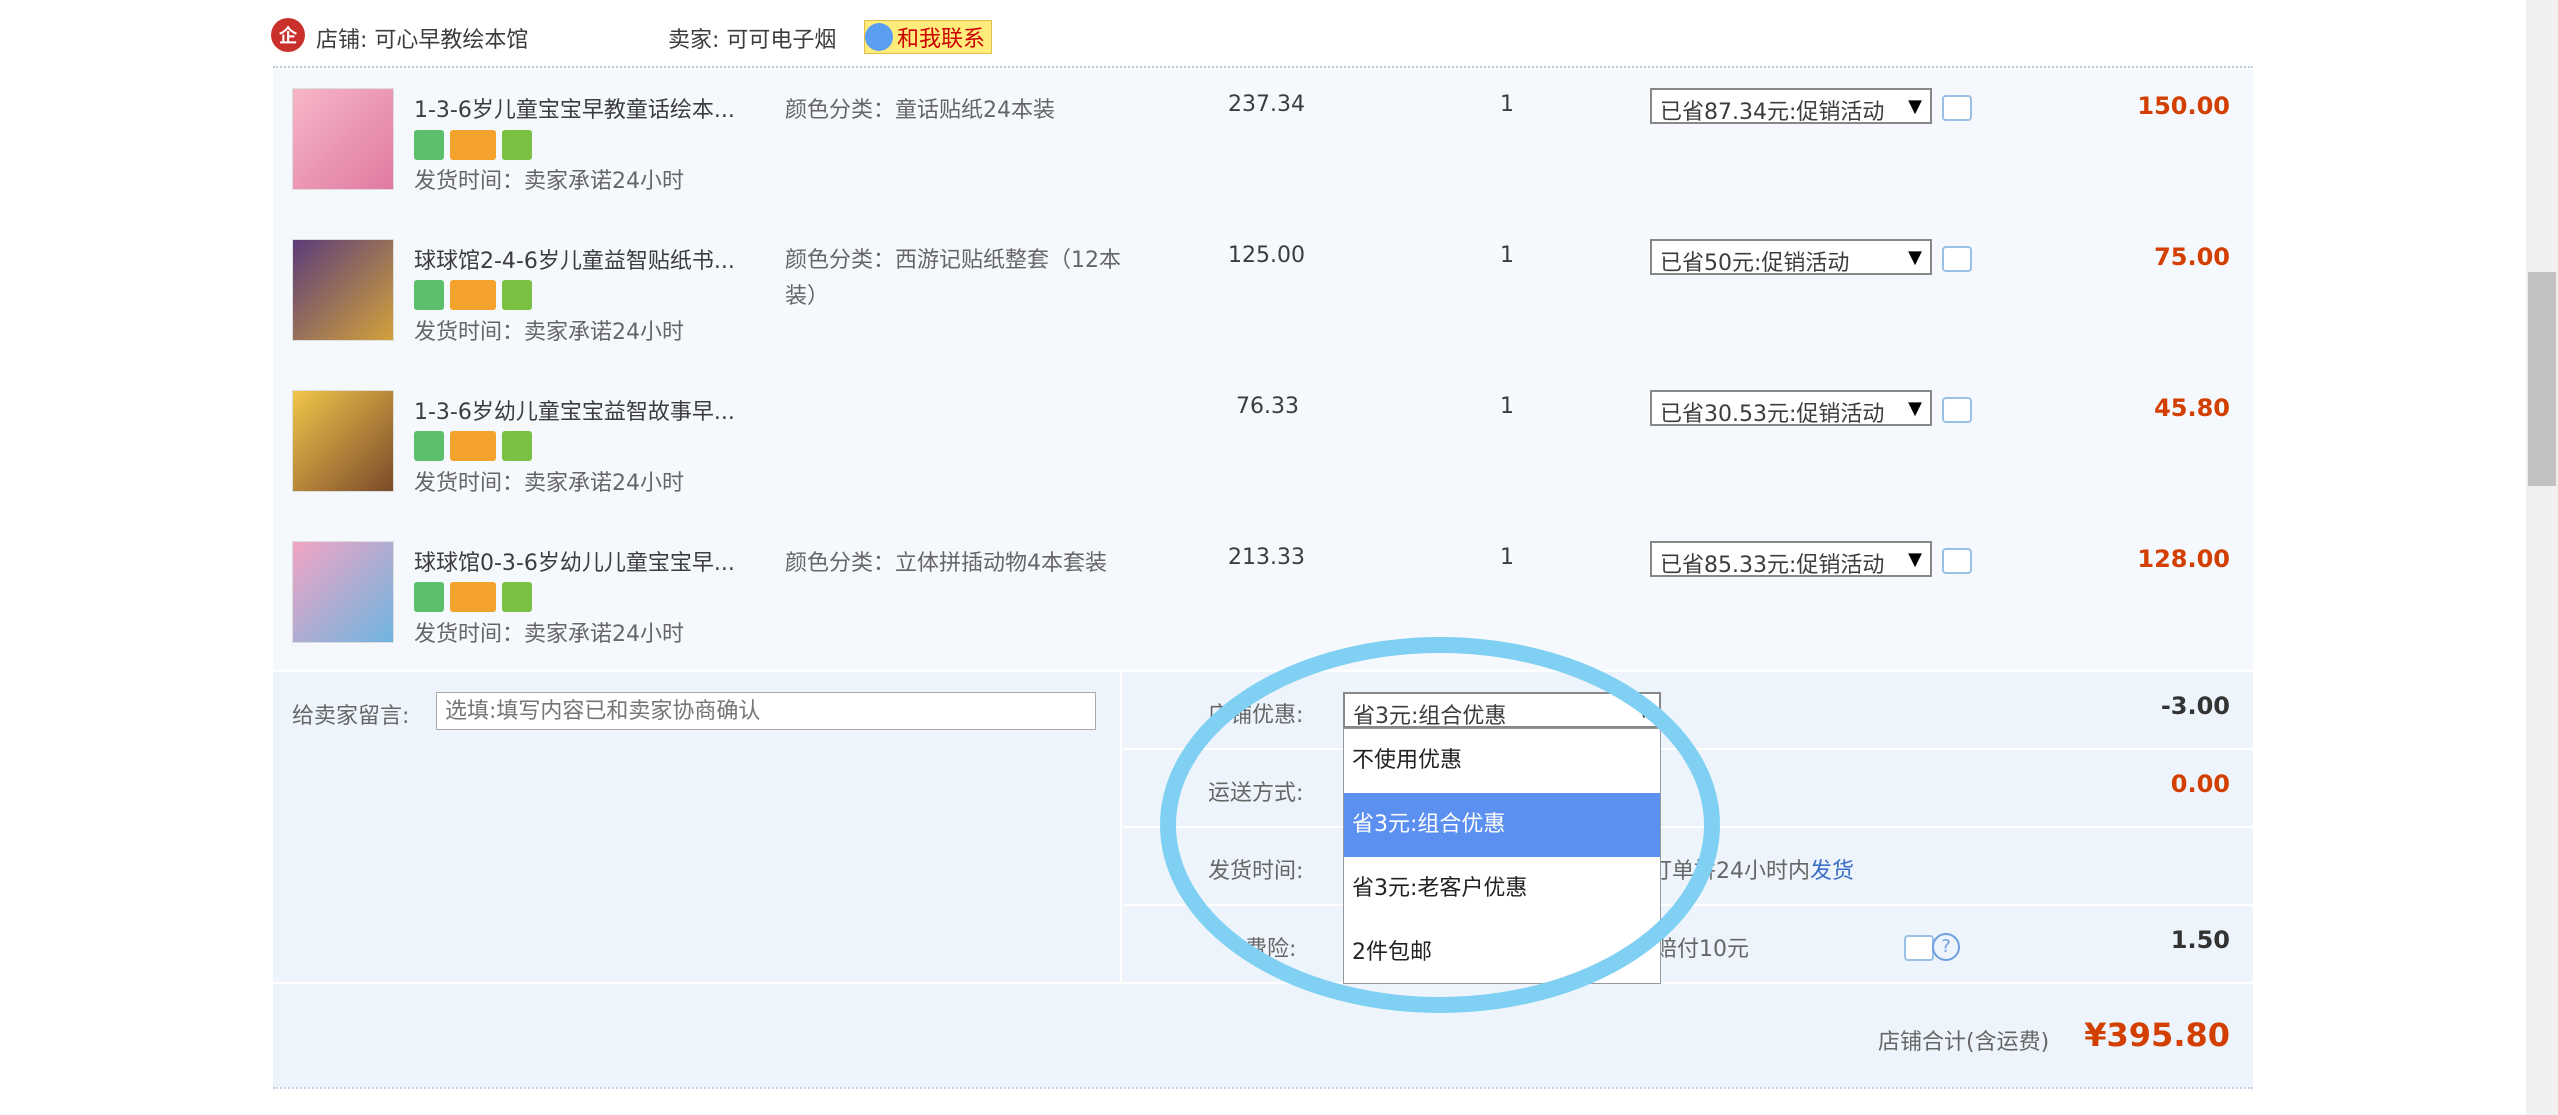  I want to click on coupon-amount: -3.00, so click(2195, 706).